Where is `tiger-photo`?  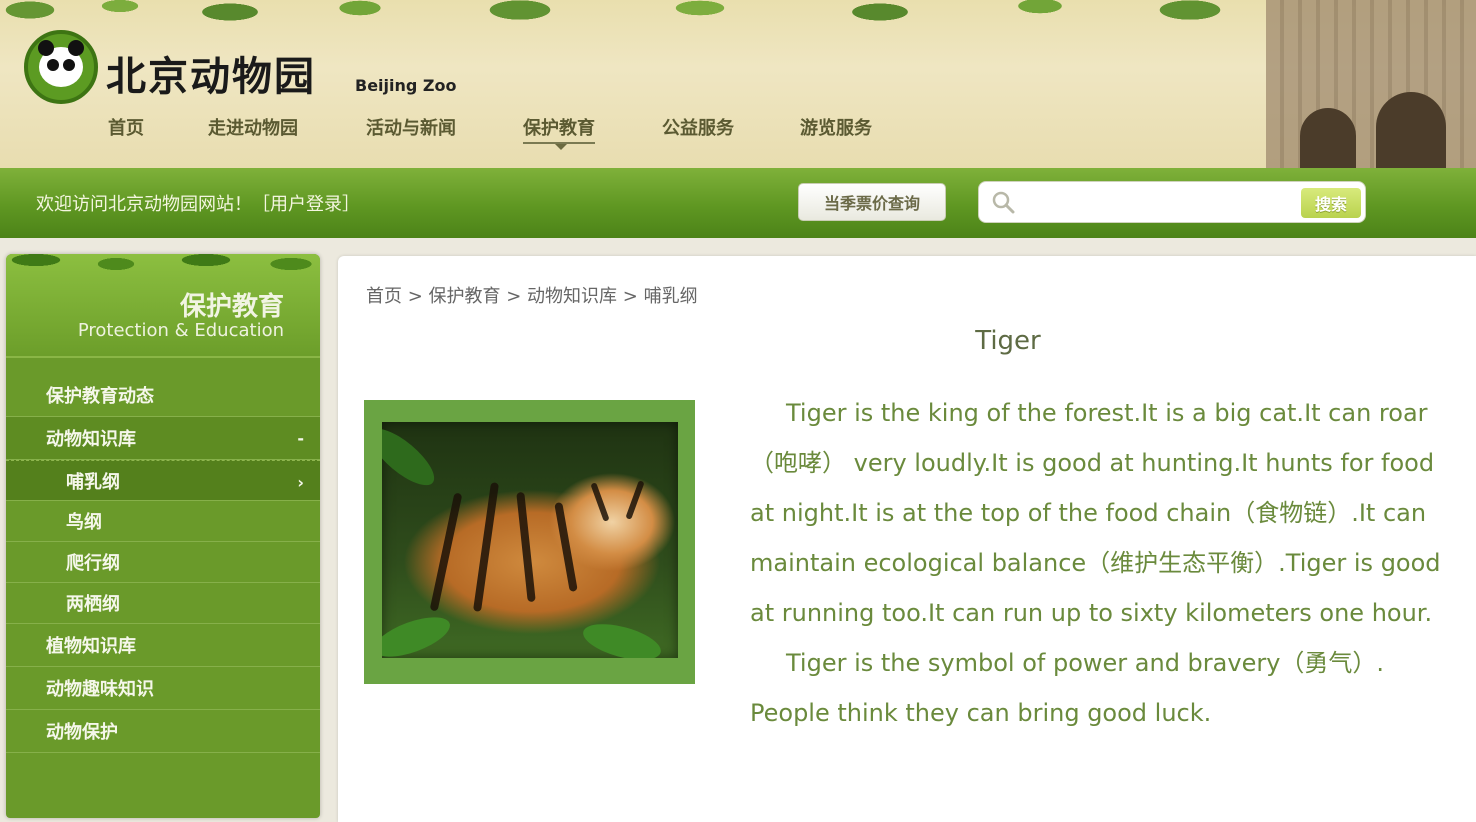 tiger-photo is located at coordinates (530, 540).